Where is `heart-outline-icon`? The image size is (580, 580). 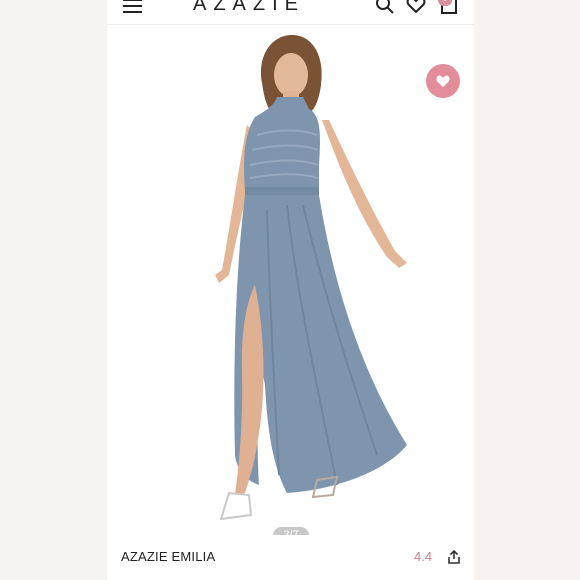
heart-outline-icon is located at coordinates (416, 7).